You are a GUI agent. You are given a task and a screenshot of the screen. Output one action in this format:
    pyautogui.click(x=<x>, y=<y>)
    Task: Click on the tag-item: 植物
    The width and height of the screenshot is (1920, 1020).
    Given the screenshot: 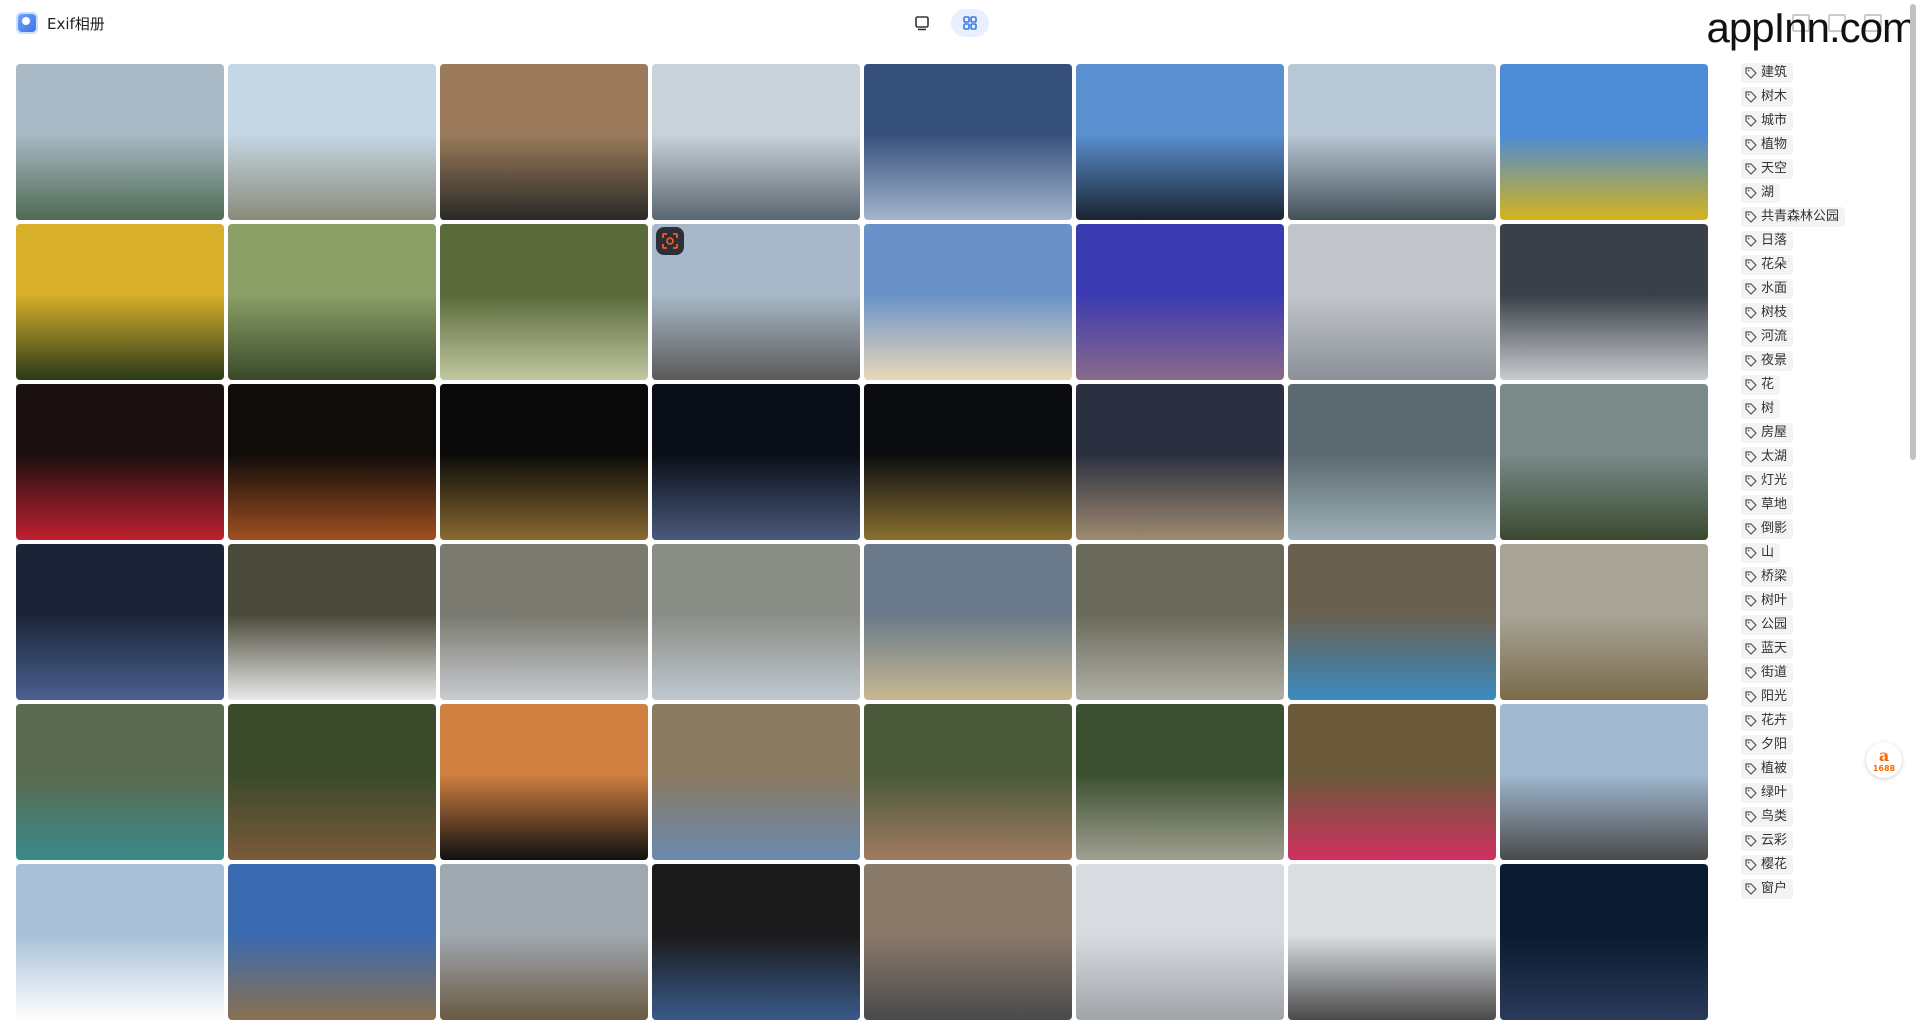 What is the action you would take?
    pyautogui.click(x=1767, y=145)
    